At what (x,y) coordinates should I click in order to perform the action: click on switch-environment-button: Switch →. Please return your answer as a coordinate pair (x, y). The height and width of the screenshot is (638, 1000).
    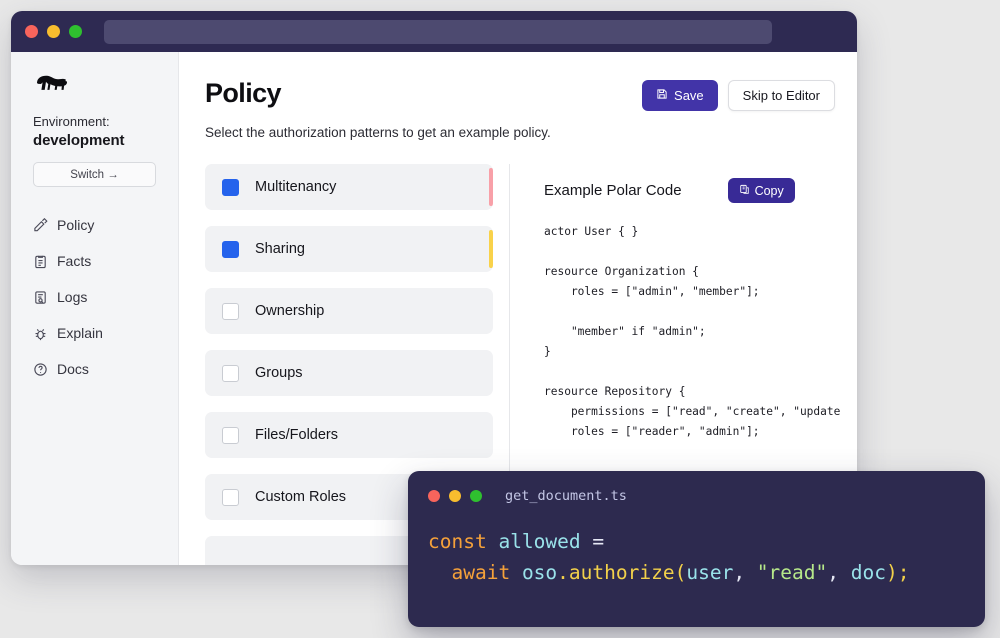
    Looking at the image, I should click on (94, 174).